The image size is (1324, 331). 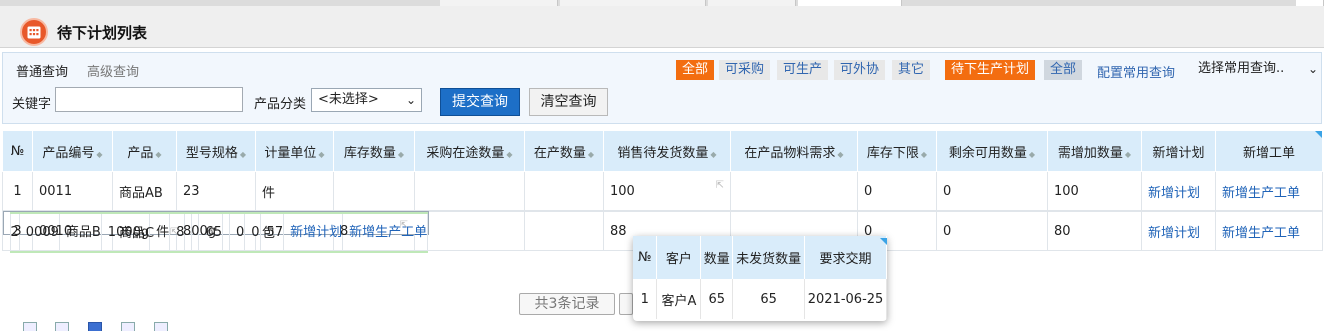 What do you see at coordinates (102, 33) in the screenshot?
I see `page-title: 待下计划列表` at bounding box center [102, 33].